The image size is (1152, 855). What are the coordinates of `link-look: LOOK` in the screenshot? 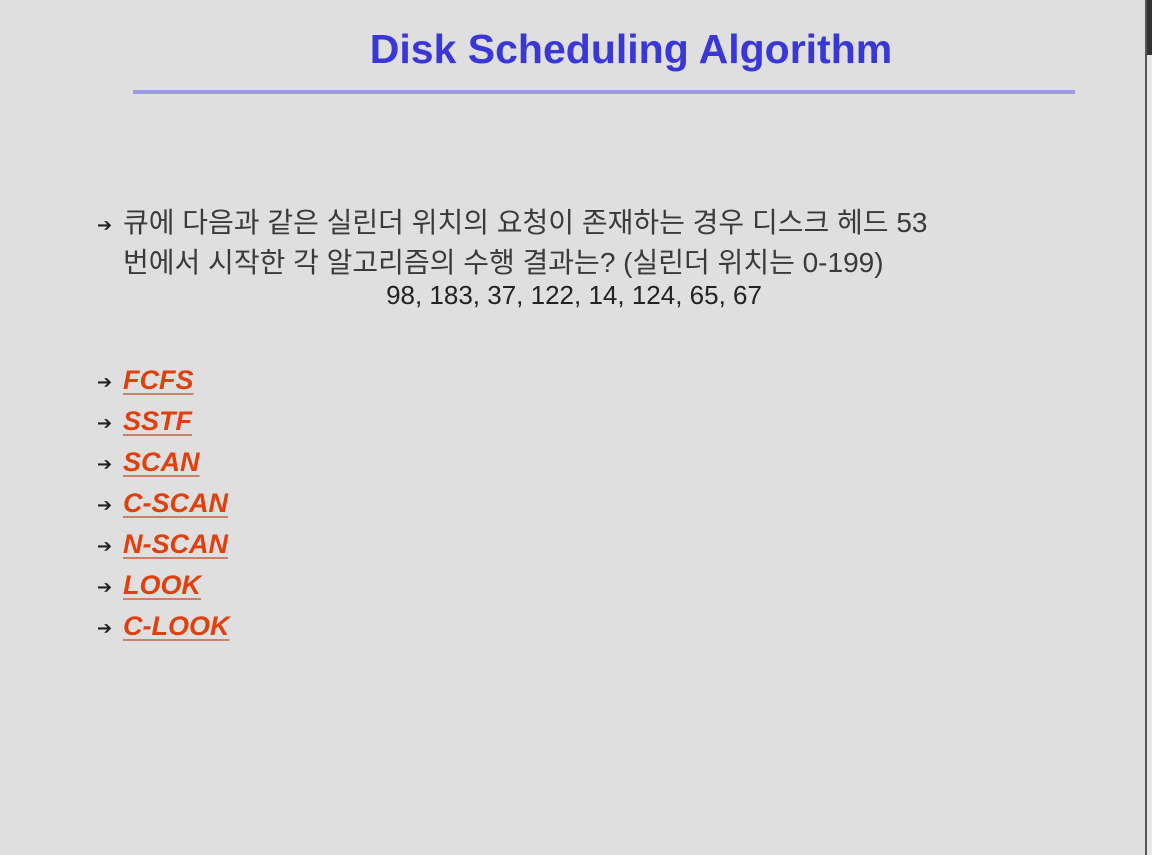 It's located at (162, 585).